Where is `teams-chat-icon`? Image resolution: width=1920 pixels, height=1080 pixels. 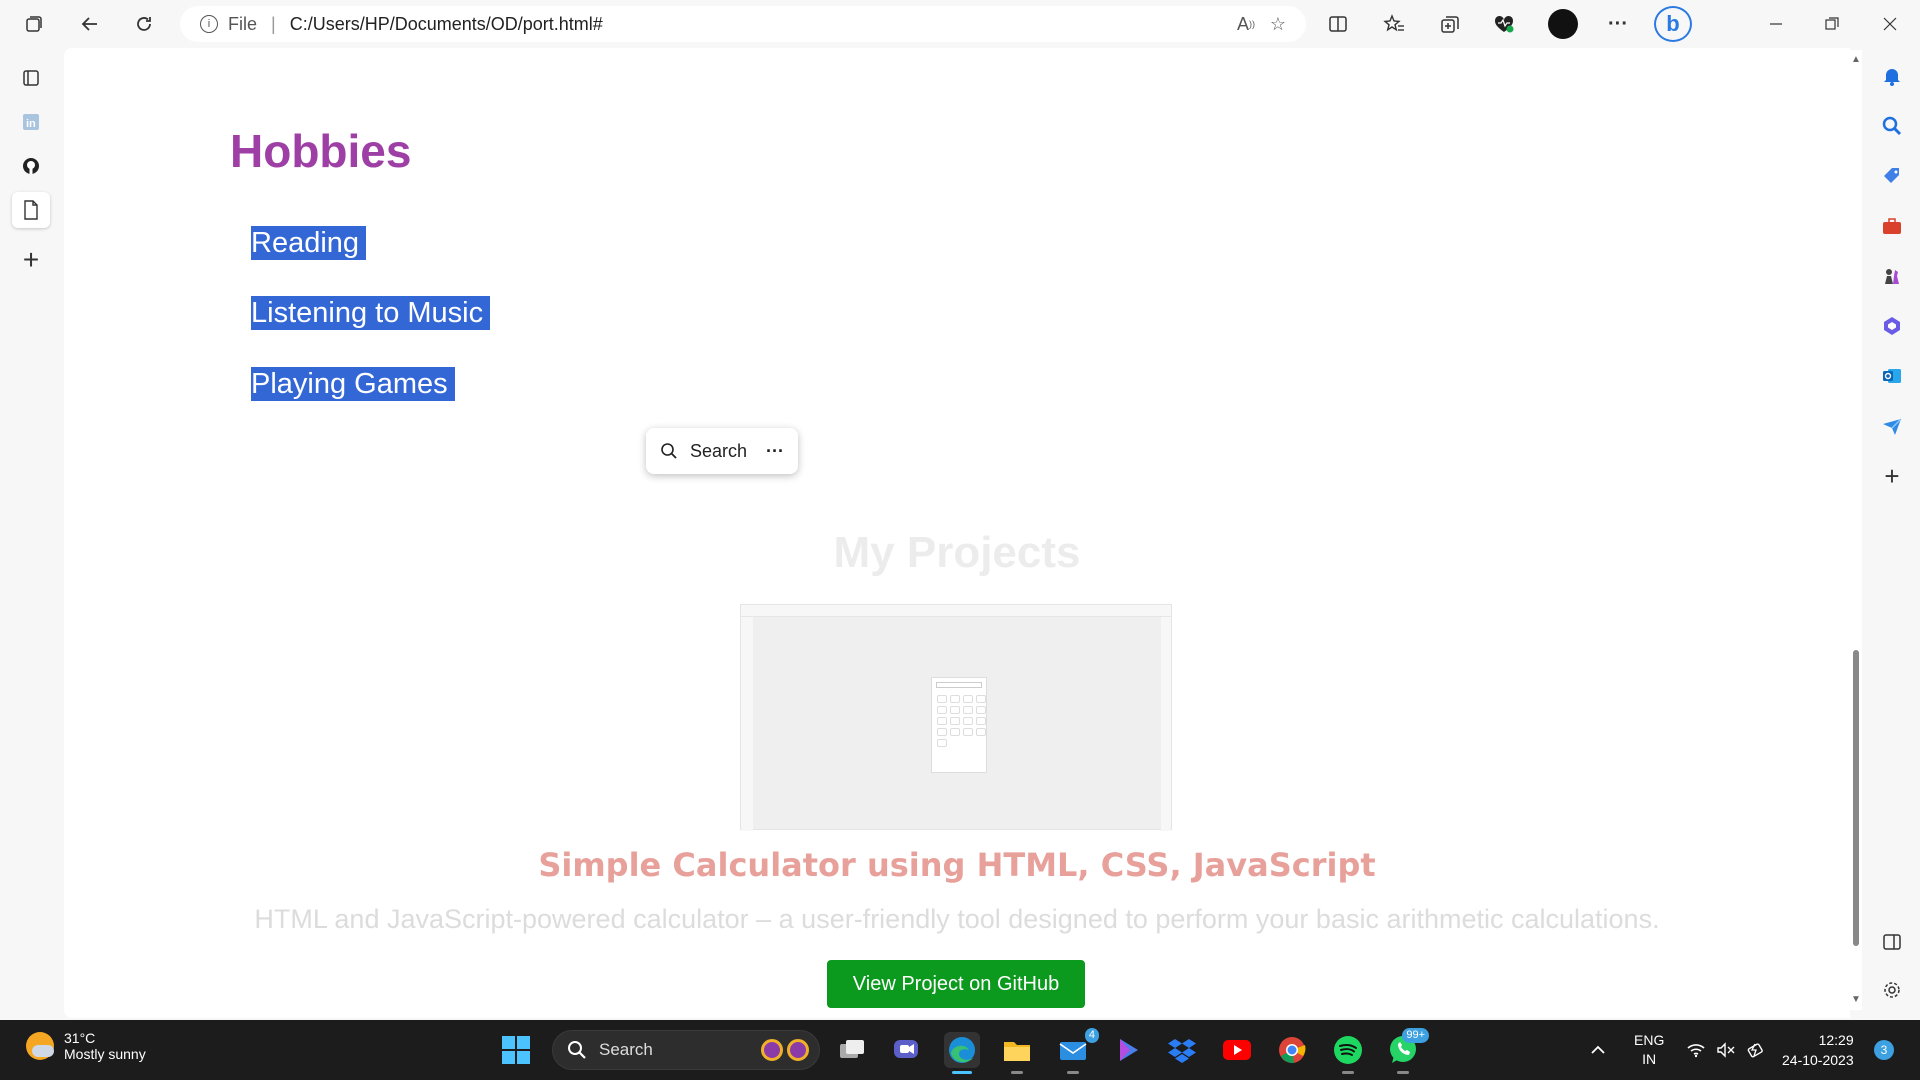
teams-chat-icon is located at coordinates (906, 1050).